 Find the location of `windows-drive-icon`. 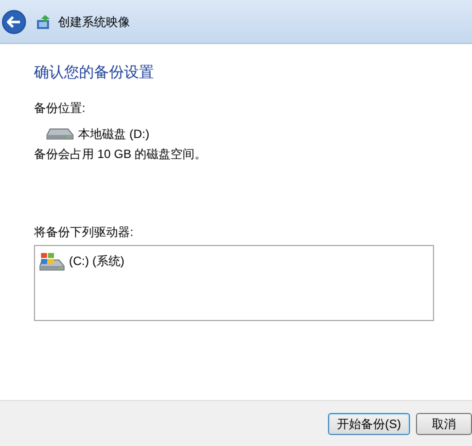

windows-drive-icon is located at coordinates (52, 262).